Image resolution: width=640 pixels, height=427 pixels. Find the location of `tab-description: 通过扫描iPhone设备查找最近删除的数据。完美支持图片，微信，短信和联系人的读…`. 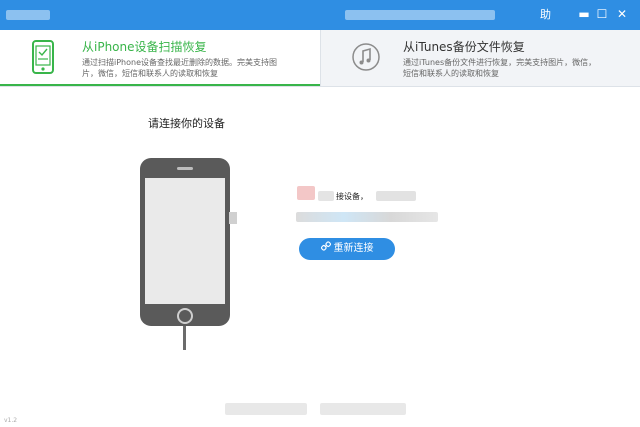

tab-description: 通过扫描iPhone设备查找最近删除的数据。完美支持图片，微信，短信和联系人的读… is located at coordinates (180, 68).